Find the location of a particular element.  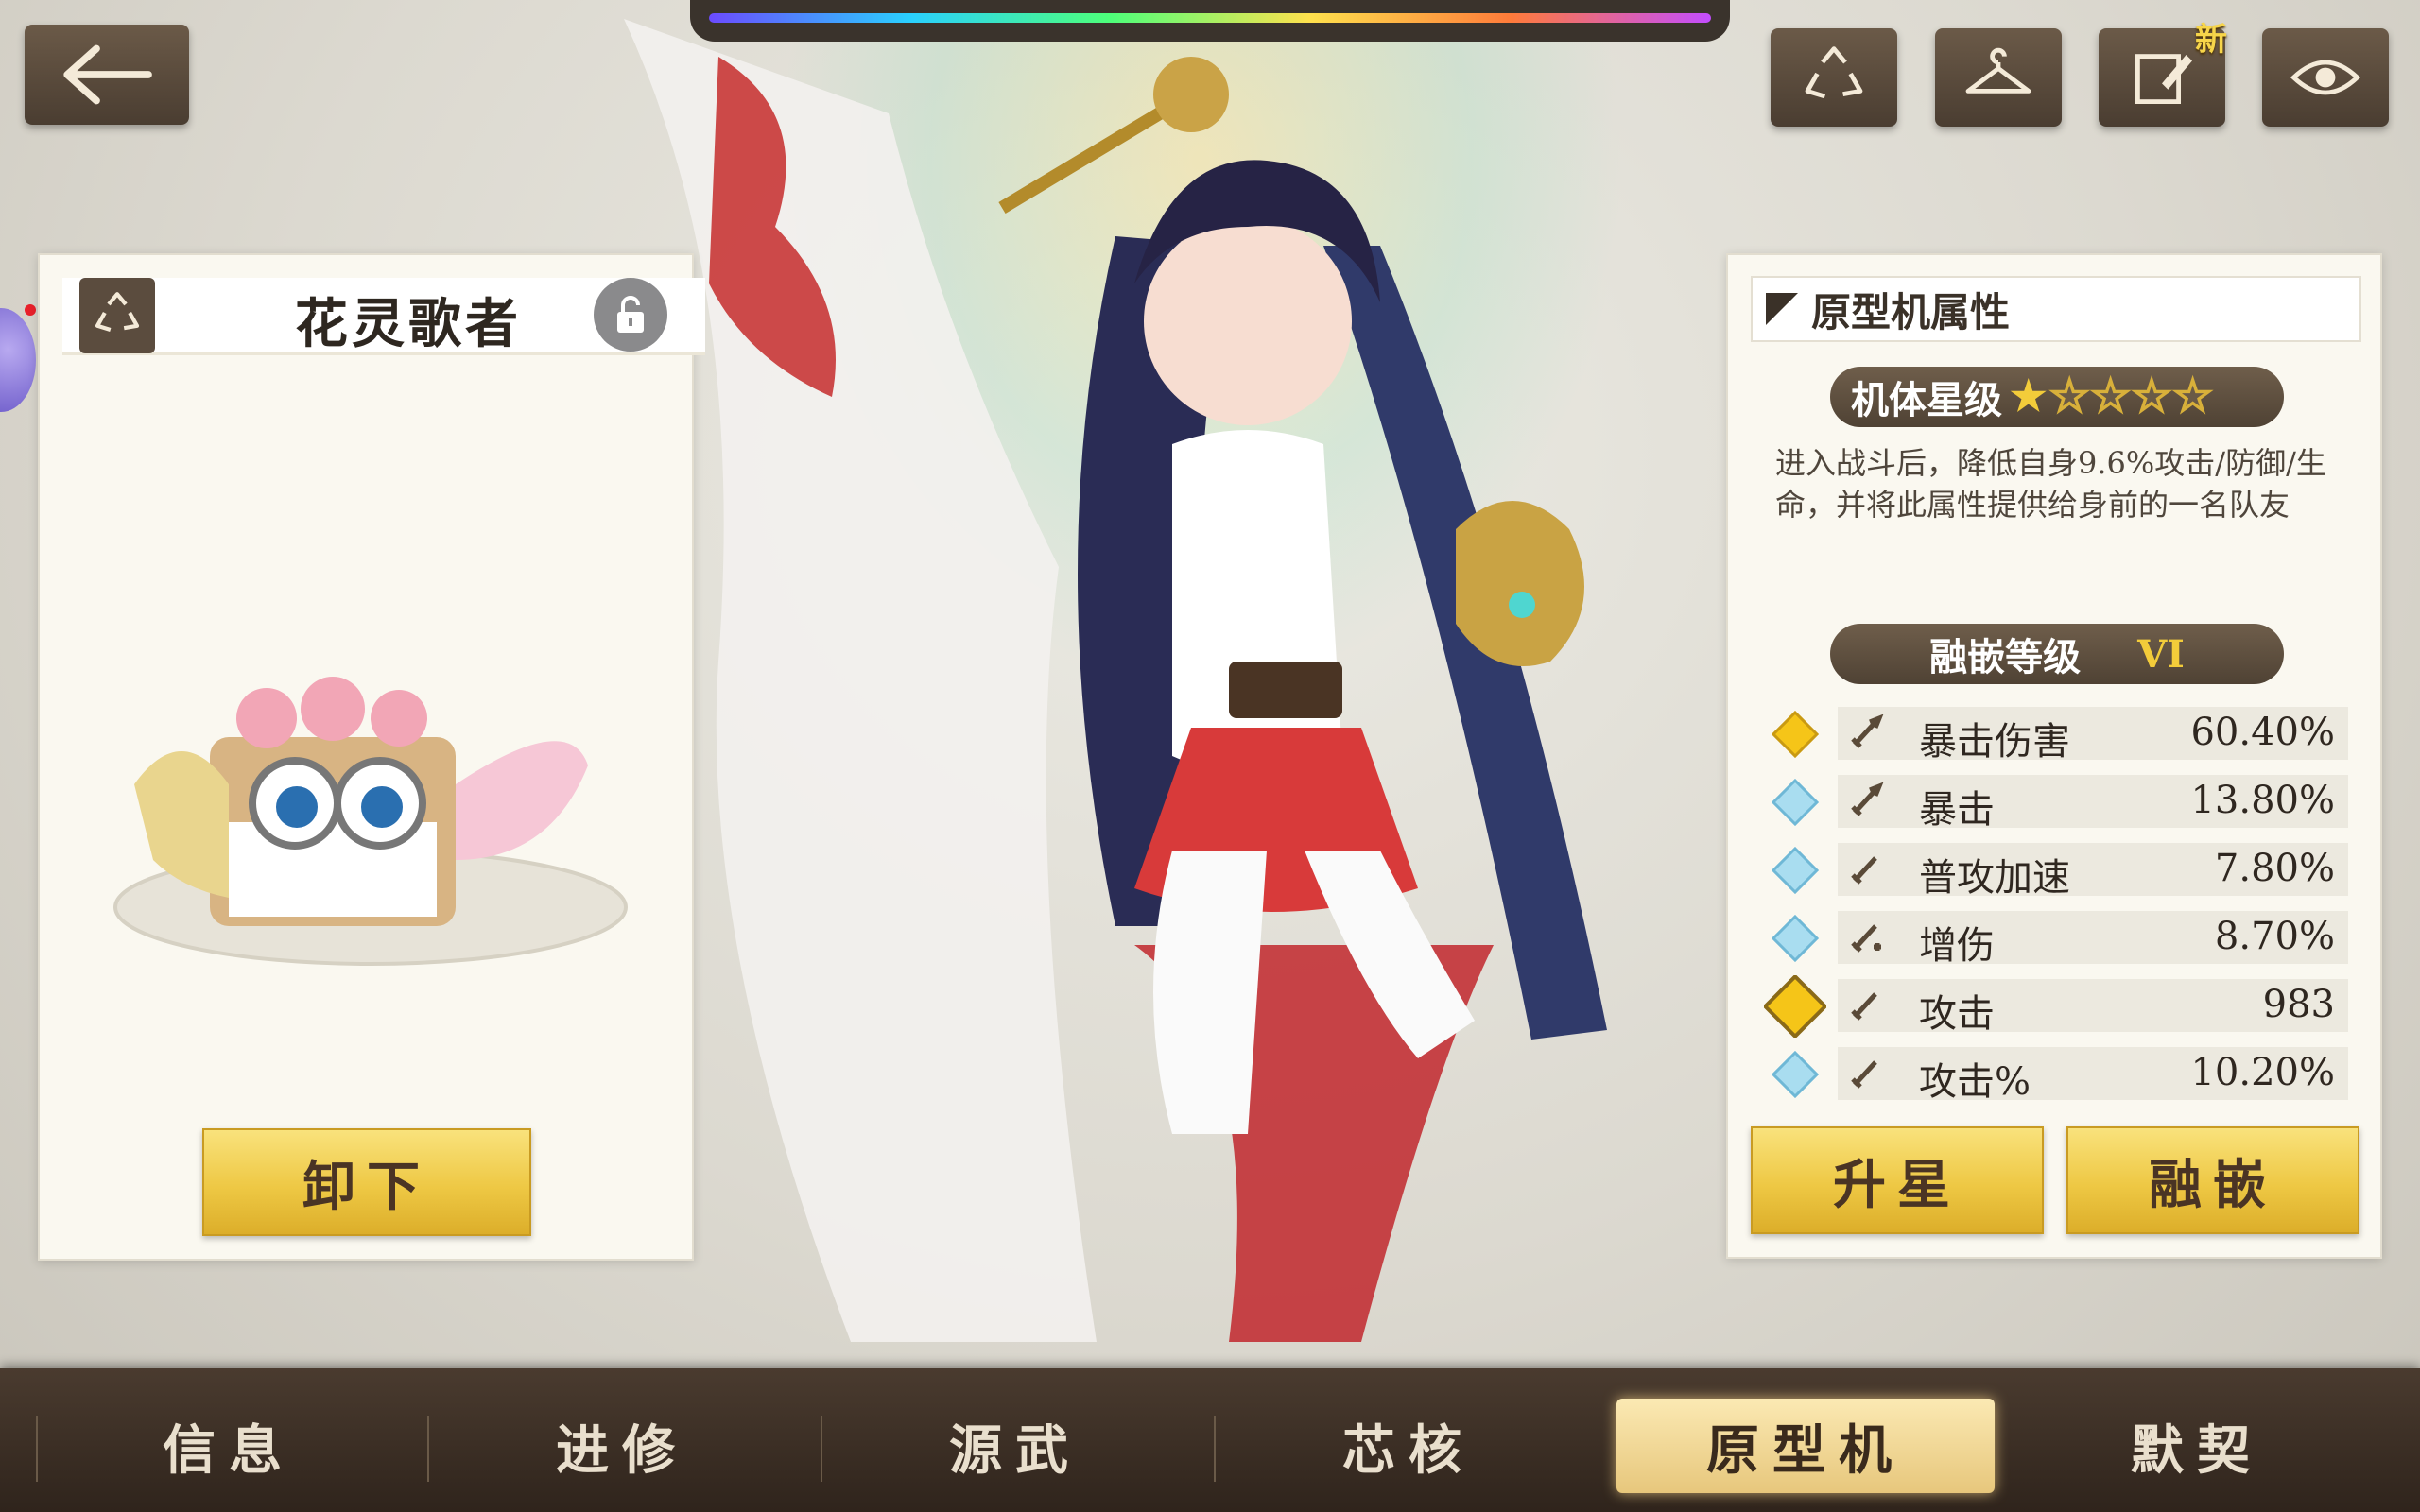

star-level-bar: 机体星级 ★ ★ ★ ★ ★ is located at coordinates (2057, 397).